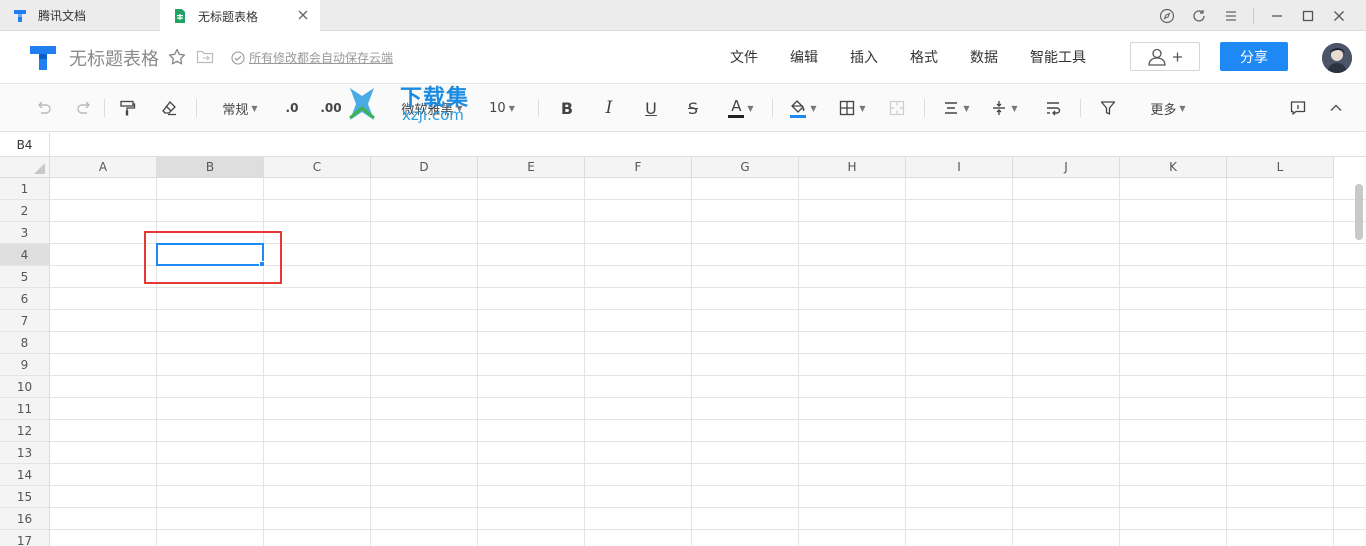 This screenshot has width=1366, height=546. Describe the element at coordinates (213, 257) in the screenshot. I see `highlight-box` at that location.